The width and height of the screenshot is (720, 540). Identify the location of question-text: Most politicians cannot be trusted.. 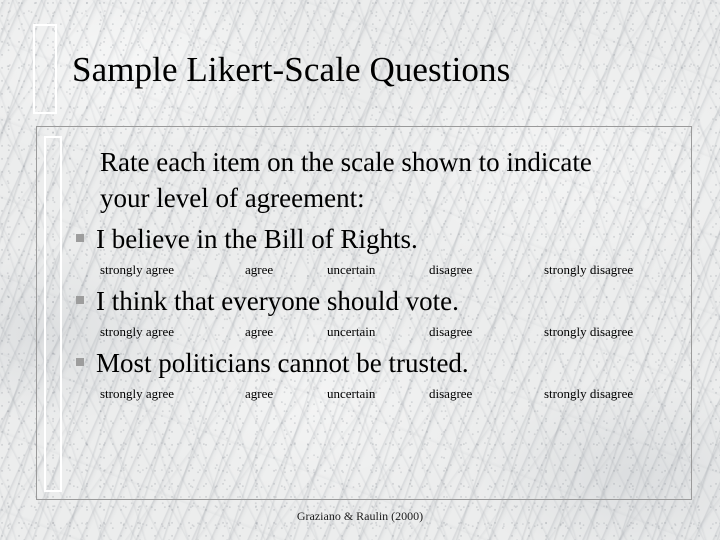
(282, 363).